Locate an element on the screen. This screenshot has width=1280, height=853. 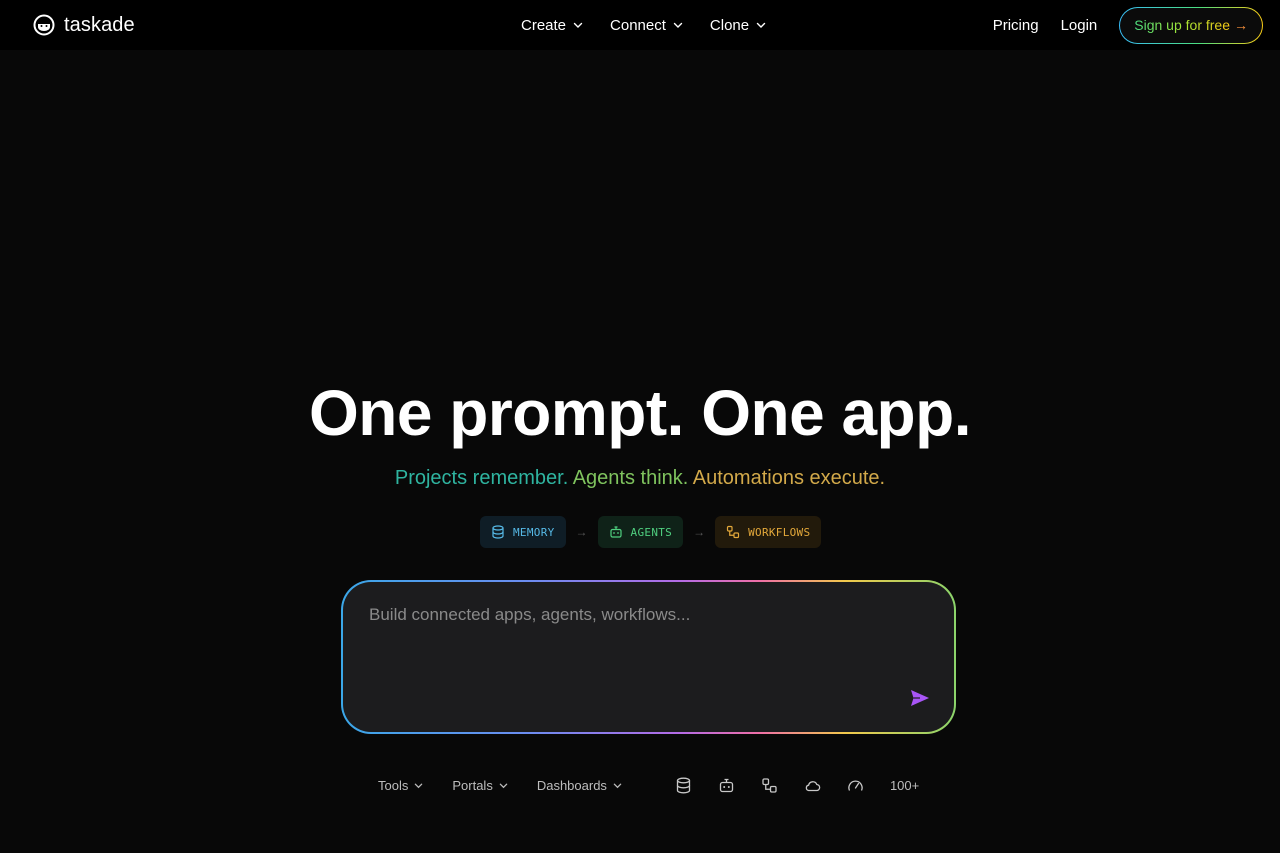
tools-dropdown-label: Tools is located at coordinates (393, 785).